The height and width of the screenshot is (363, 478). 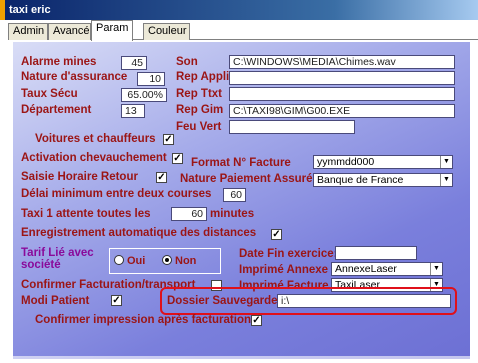 What do you see at coordinates (116, 194) in the screenshot?
I see `delai-minimum-label: Délai minimum entre deux courses` at bounding box center [116, 194].